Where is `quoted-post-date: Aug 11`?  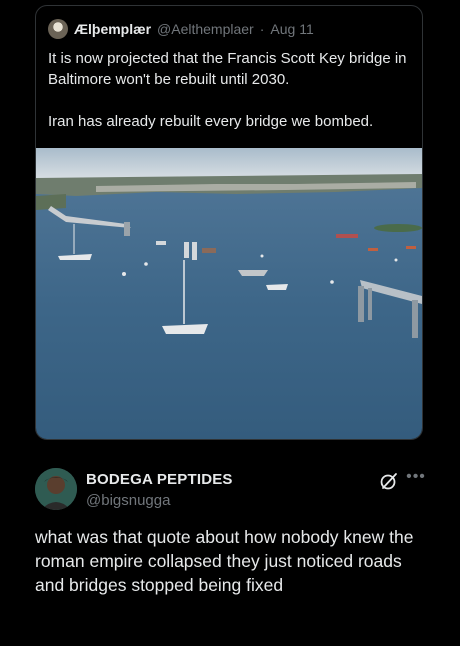
quoted-post-date: Aug 11 is located at coordinates (291, 29).